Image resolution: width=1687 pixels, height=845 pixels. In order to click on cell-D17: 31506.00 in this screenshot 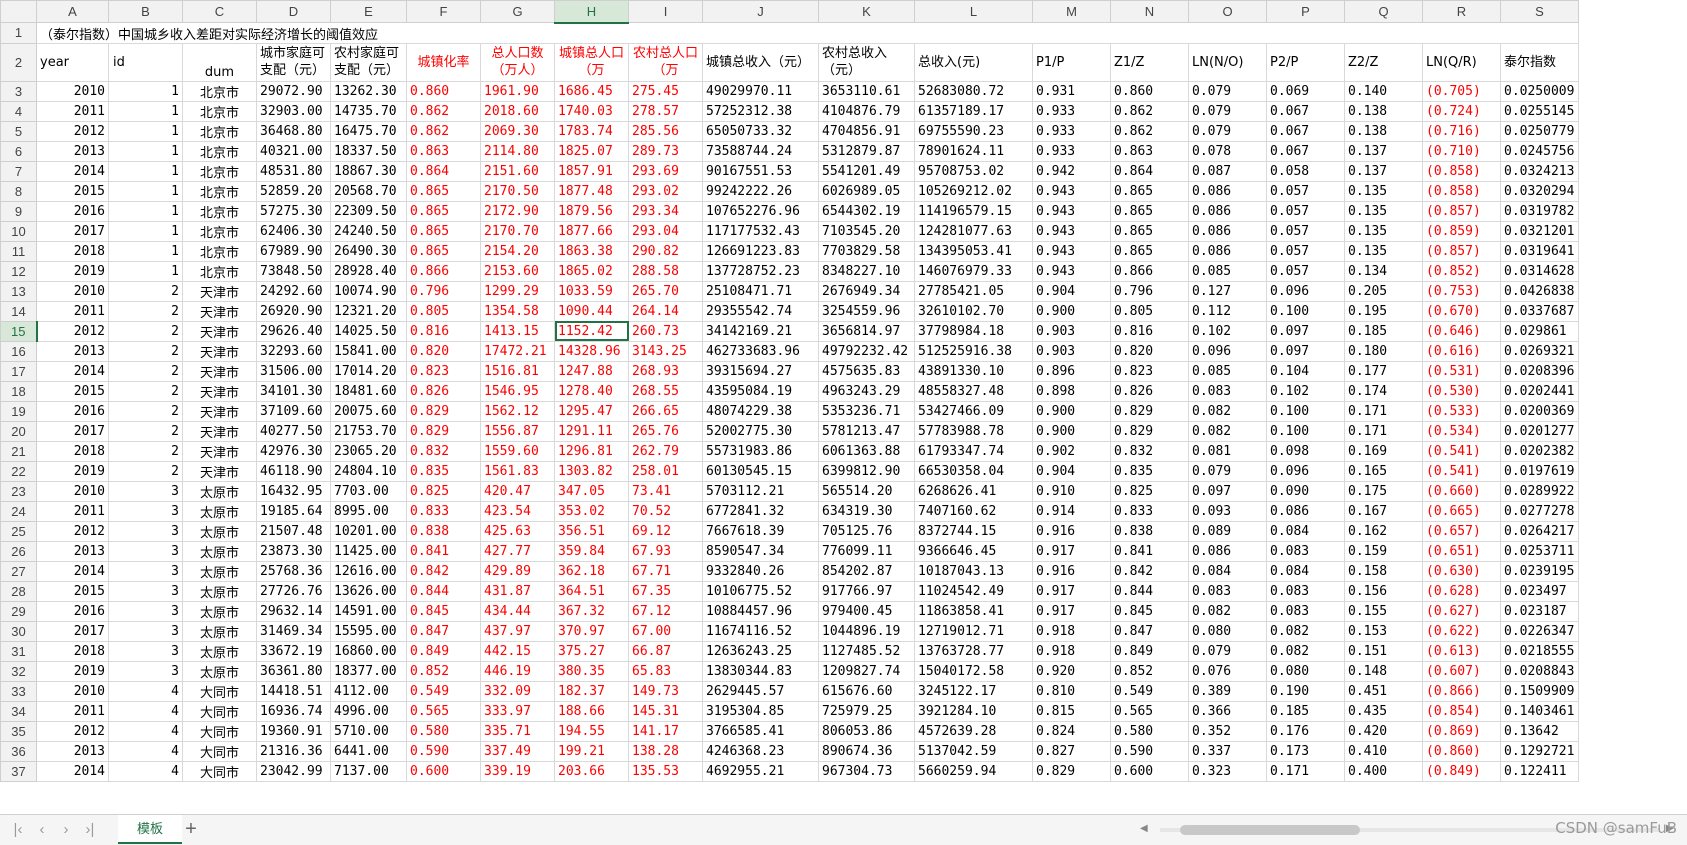, I will do `click(293, 371)`.